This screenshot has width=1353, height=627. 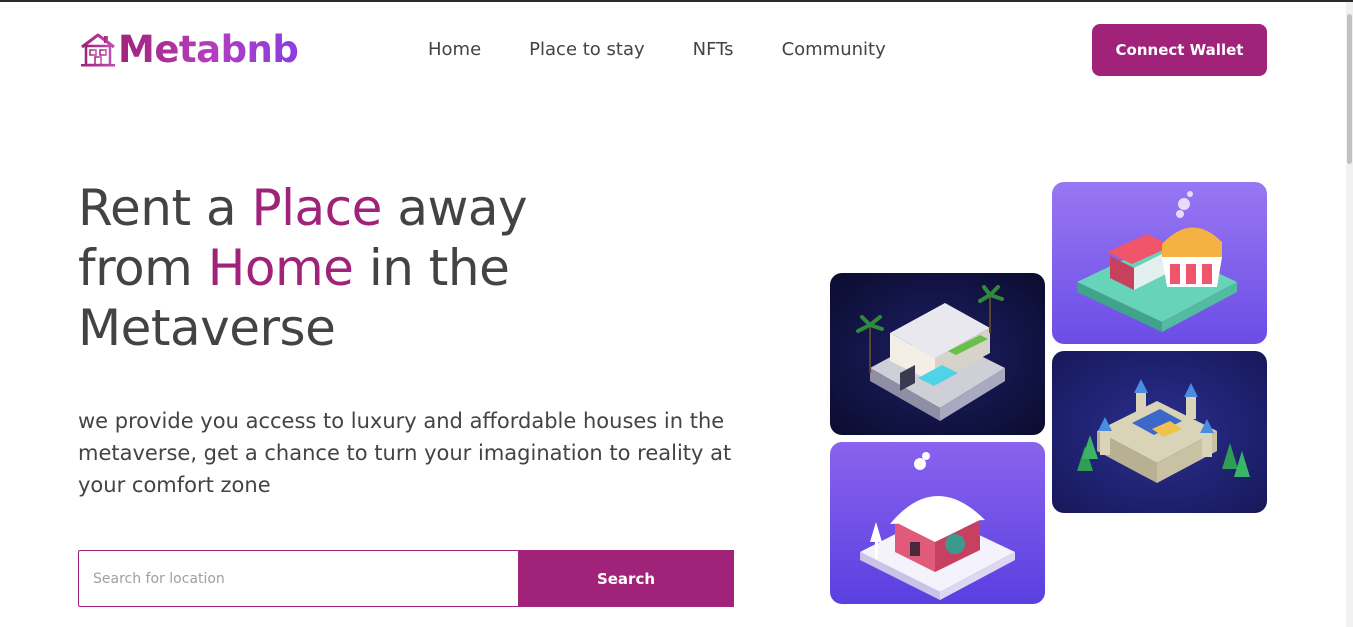 I want to click on brand-name: Metabnb, so click(x=208, y=49).